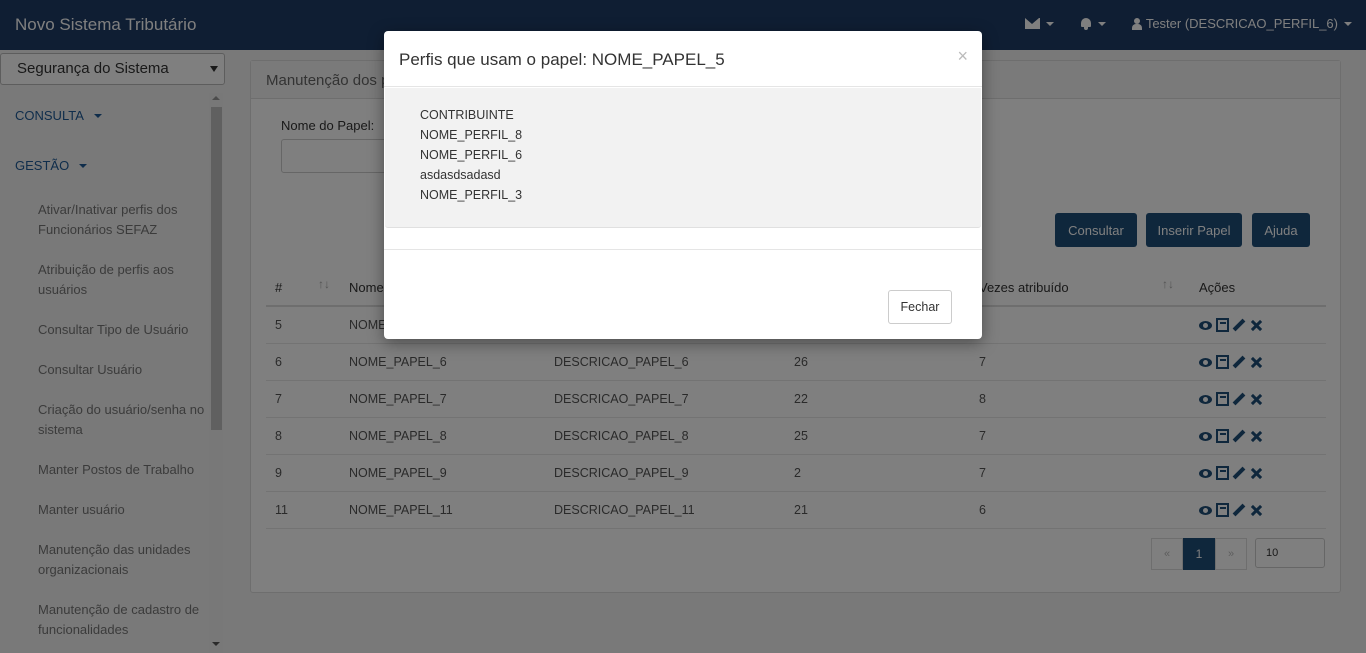  Describe the element at coordinates (683, 249) in the screenshot. I see `modal-footer-divider` at that location.